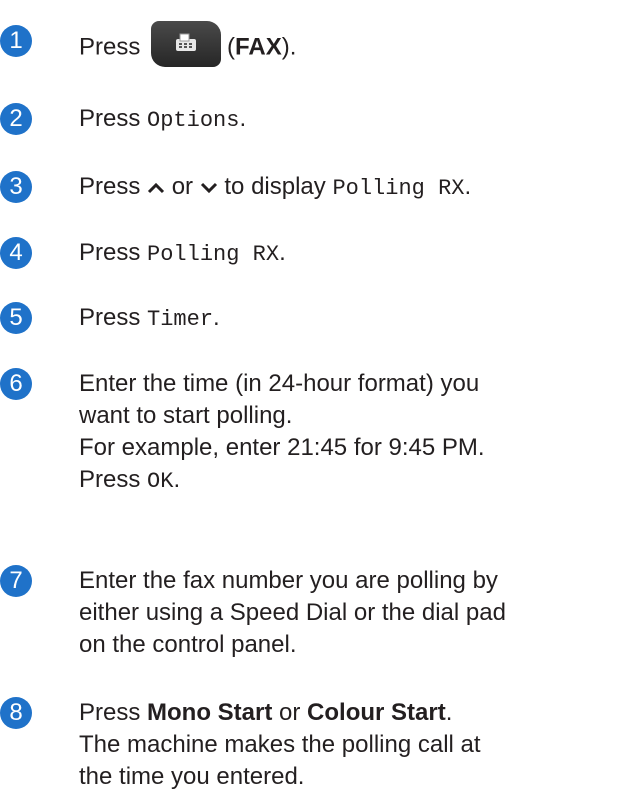  I want to click on fax-button, so click(186, 44).